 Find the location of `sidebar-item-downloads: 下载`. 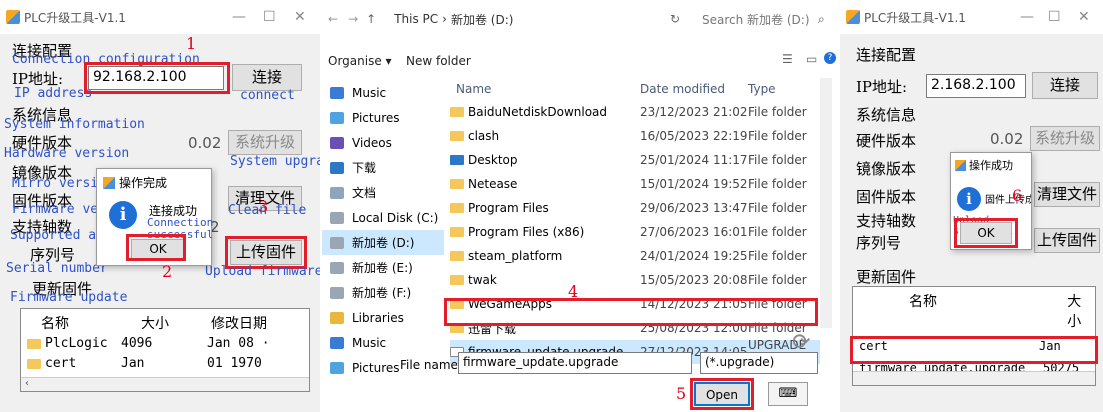

sidebar-item-downloads: 下载 is located at coordinates (383, 167).